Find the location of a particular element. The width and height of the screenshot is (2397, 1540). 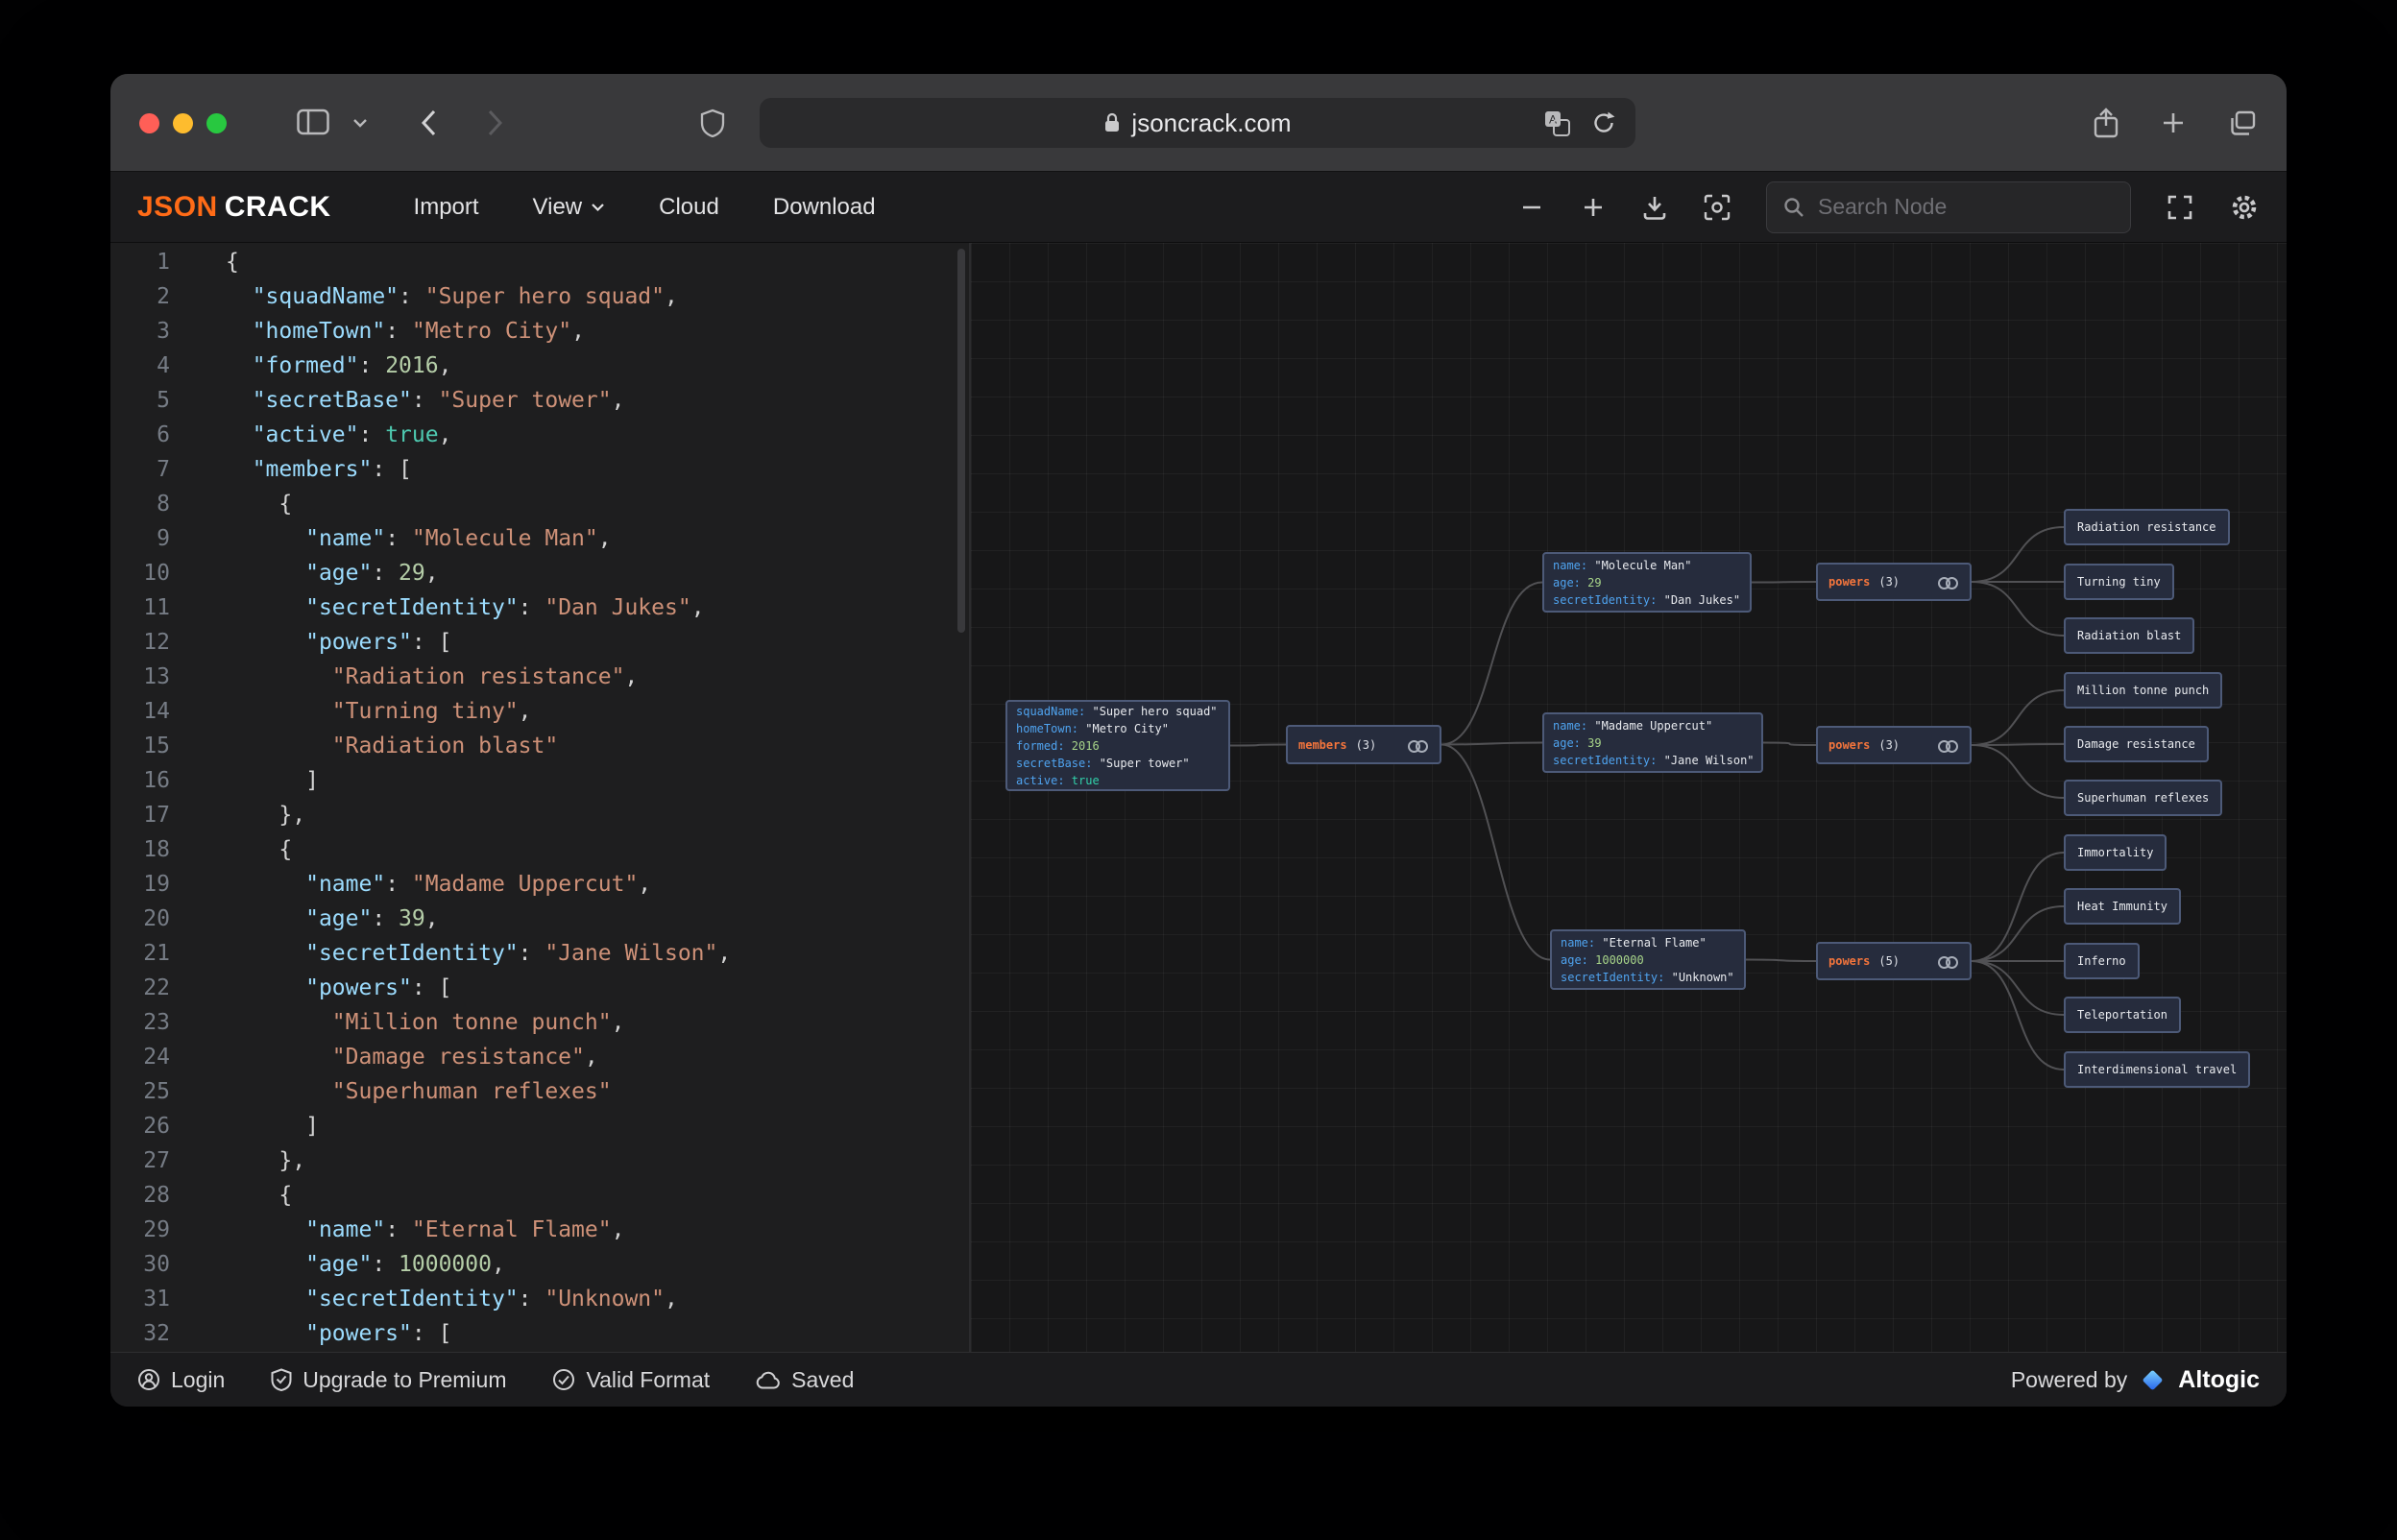

menu-item-import: Import is located at coordinates (446, 208).